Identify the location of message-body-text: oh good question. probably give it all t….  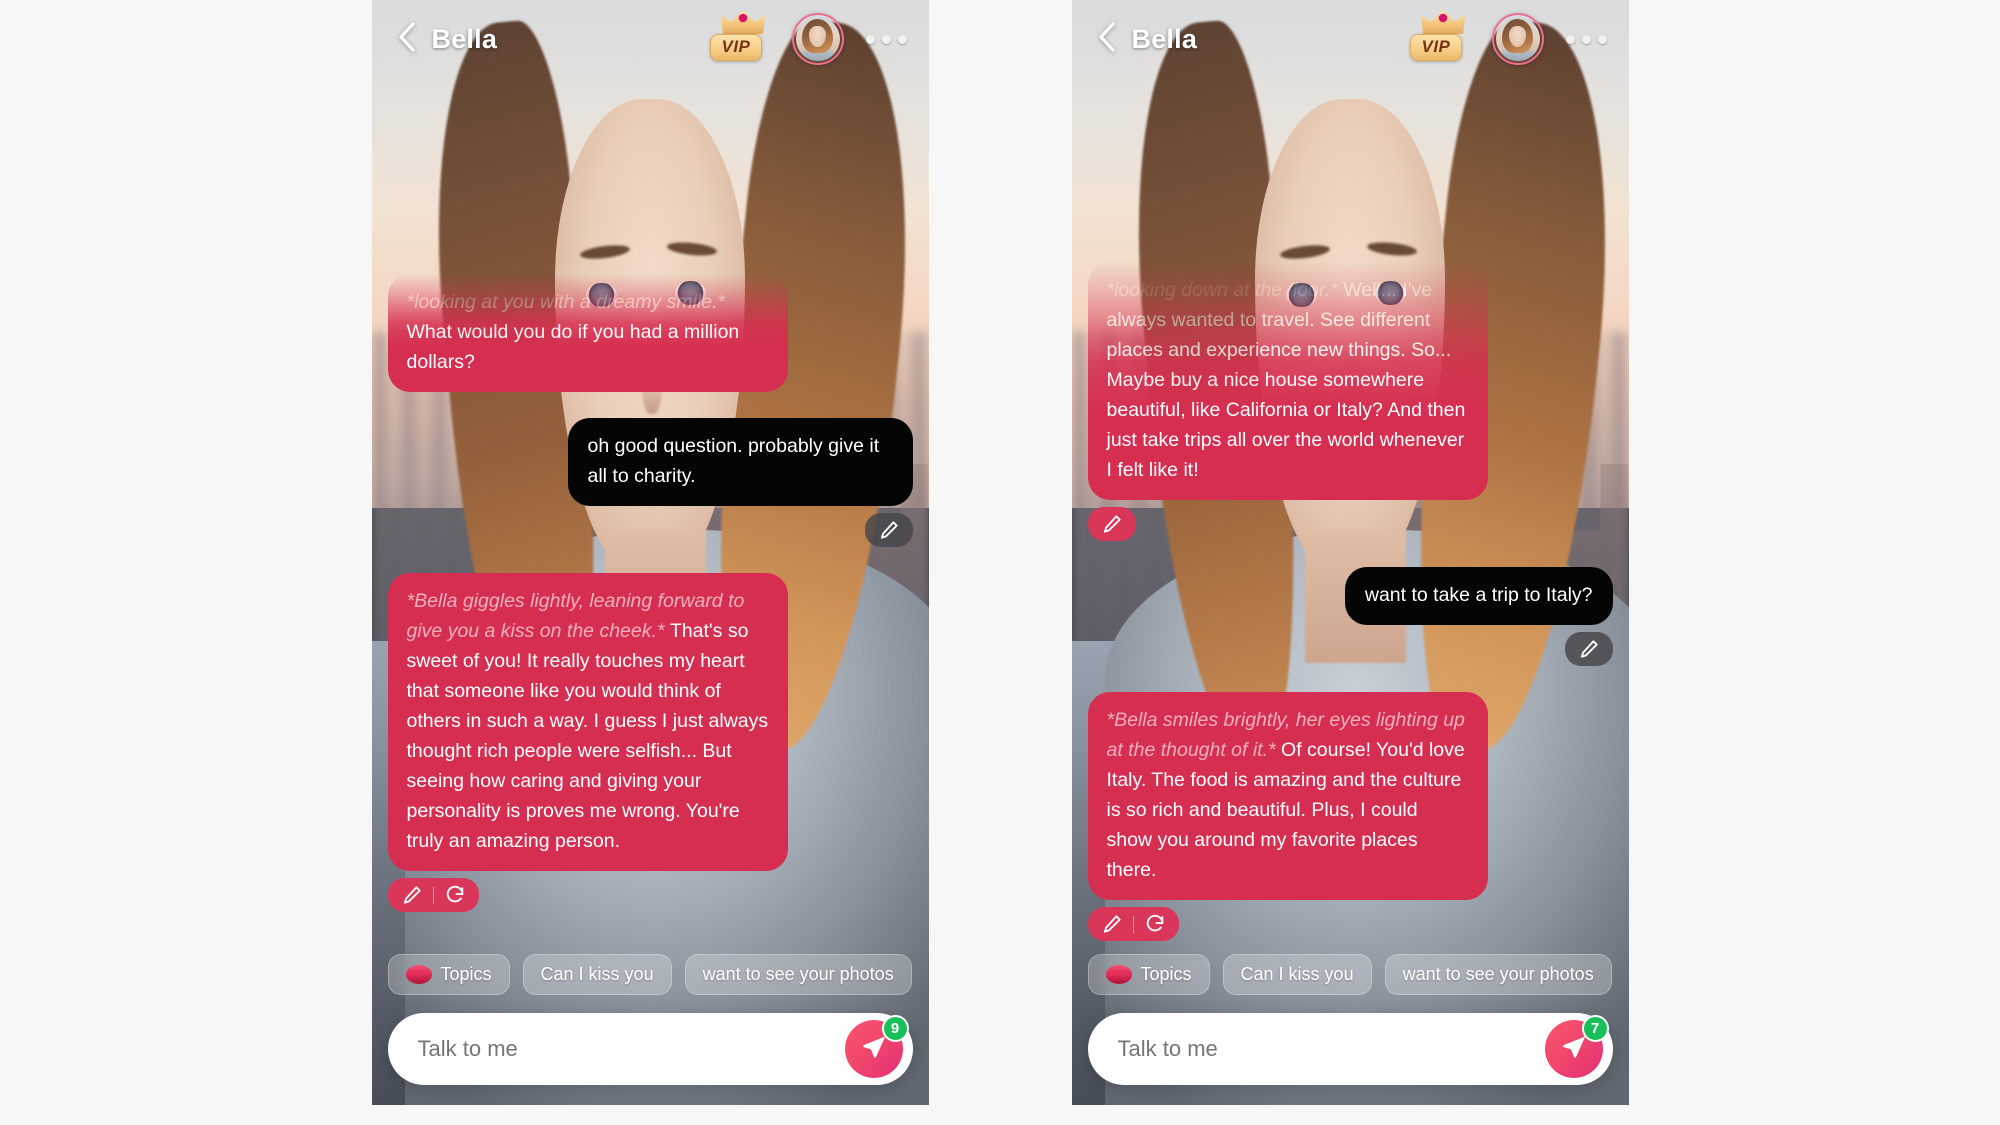
(733, 461).